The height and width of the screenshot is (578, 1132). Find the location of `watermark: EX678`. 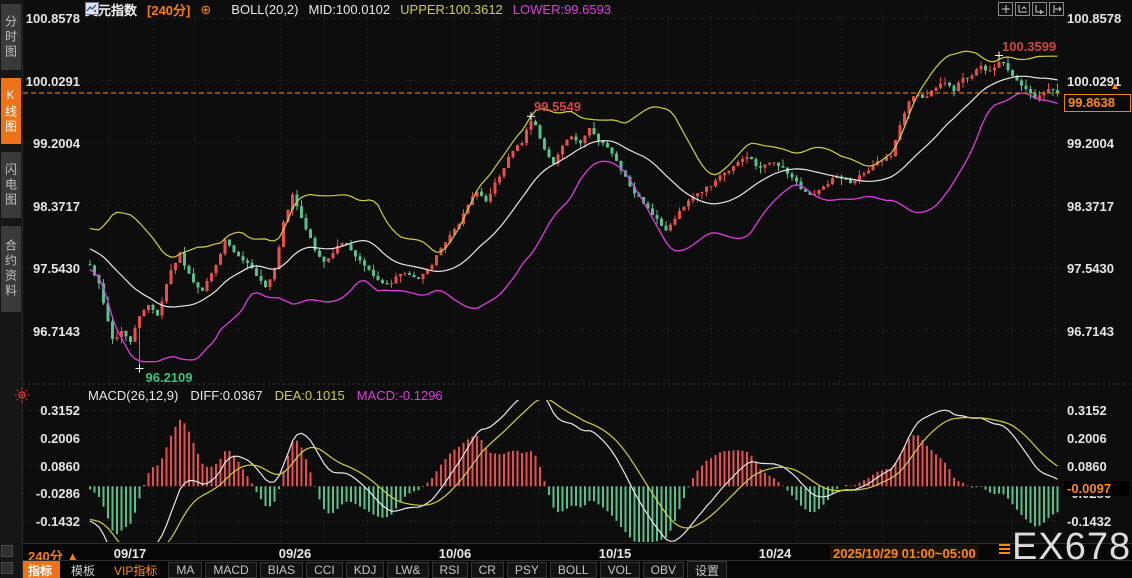

watermark: EX678 is located at coordinates (1072, 547).